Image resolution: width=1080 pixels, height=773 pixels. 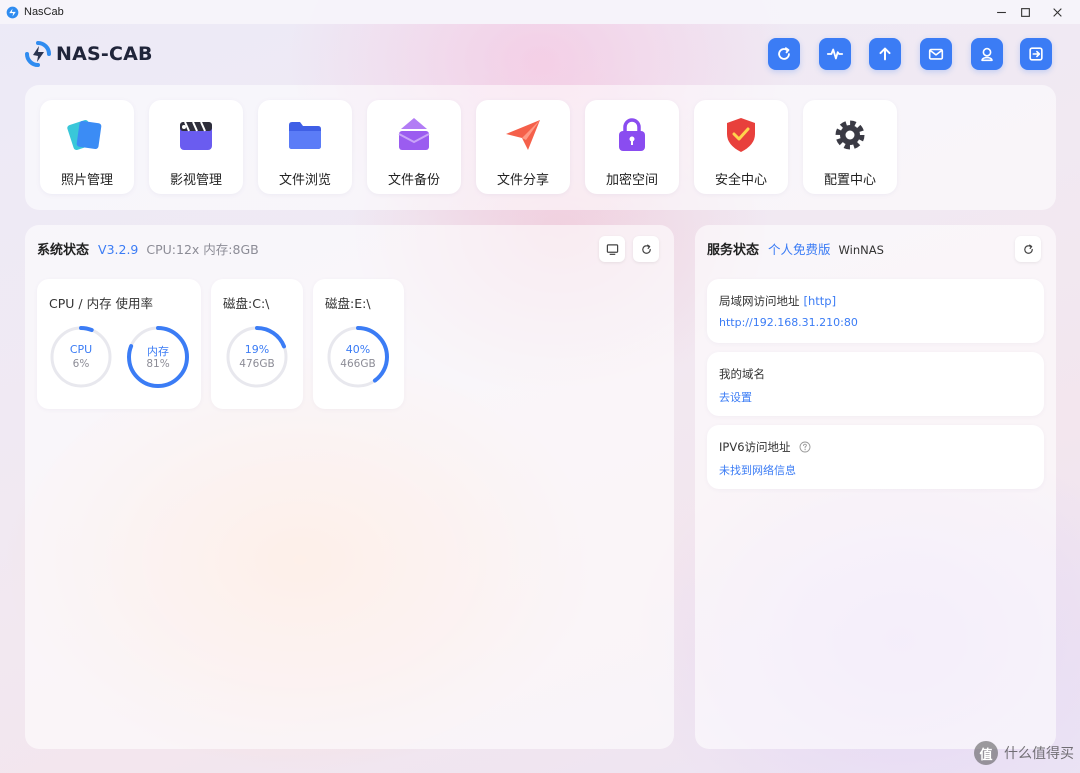 I want to click on service-status-header: 服务状态 个人免费版 WinNAS, so click(x=795, y=249).